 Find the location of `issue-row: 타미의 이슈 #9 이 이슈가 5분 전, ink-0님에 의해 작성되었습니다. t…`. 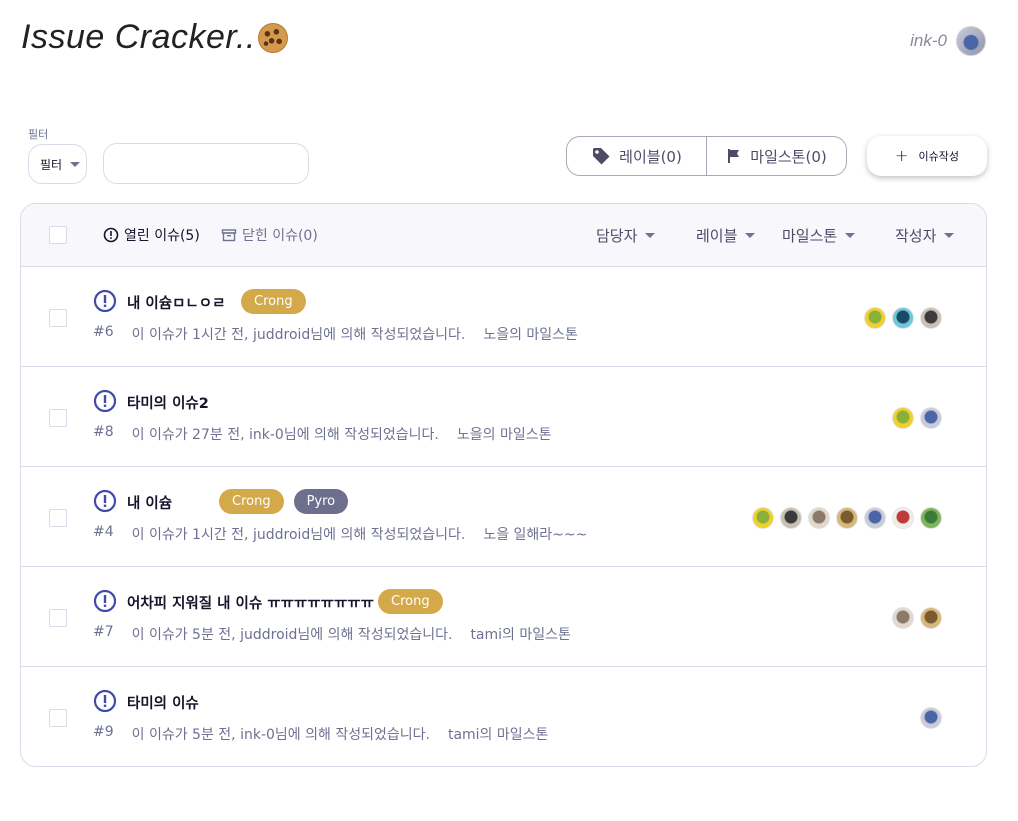

issue-row: 타미의 이슈 #9 이 이슈가 5분 전, ink-0님에 의해 작성되었습니다. t… is located at coordinates (503, 716).